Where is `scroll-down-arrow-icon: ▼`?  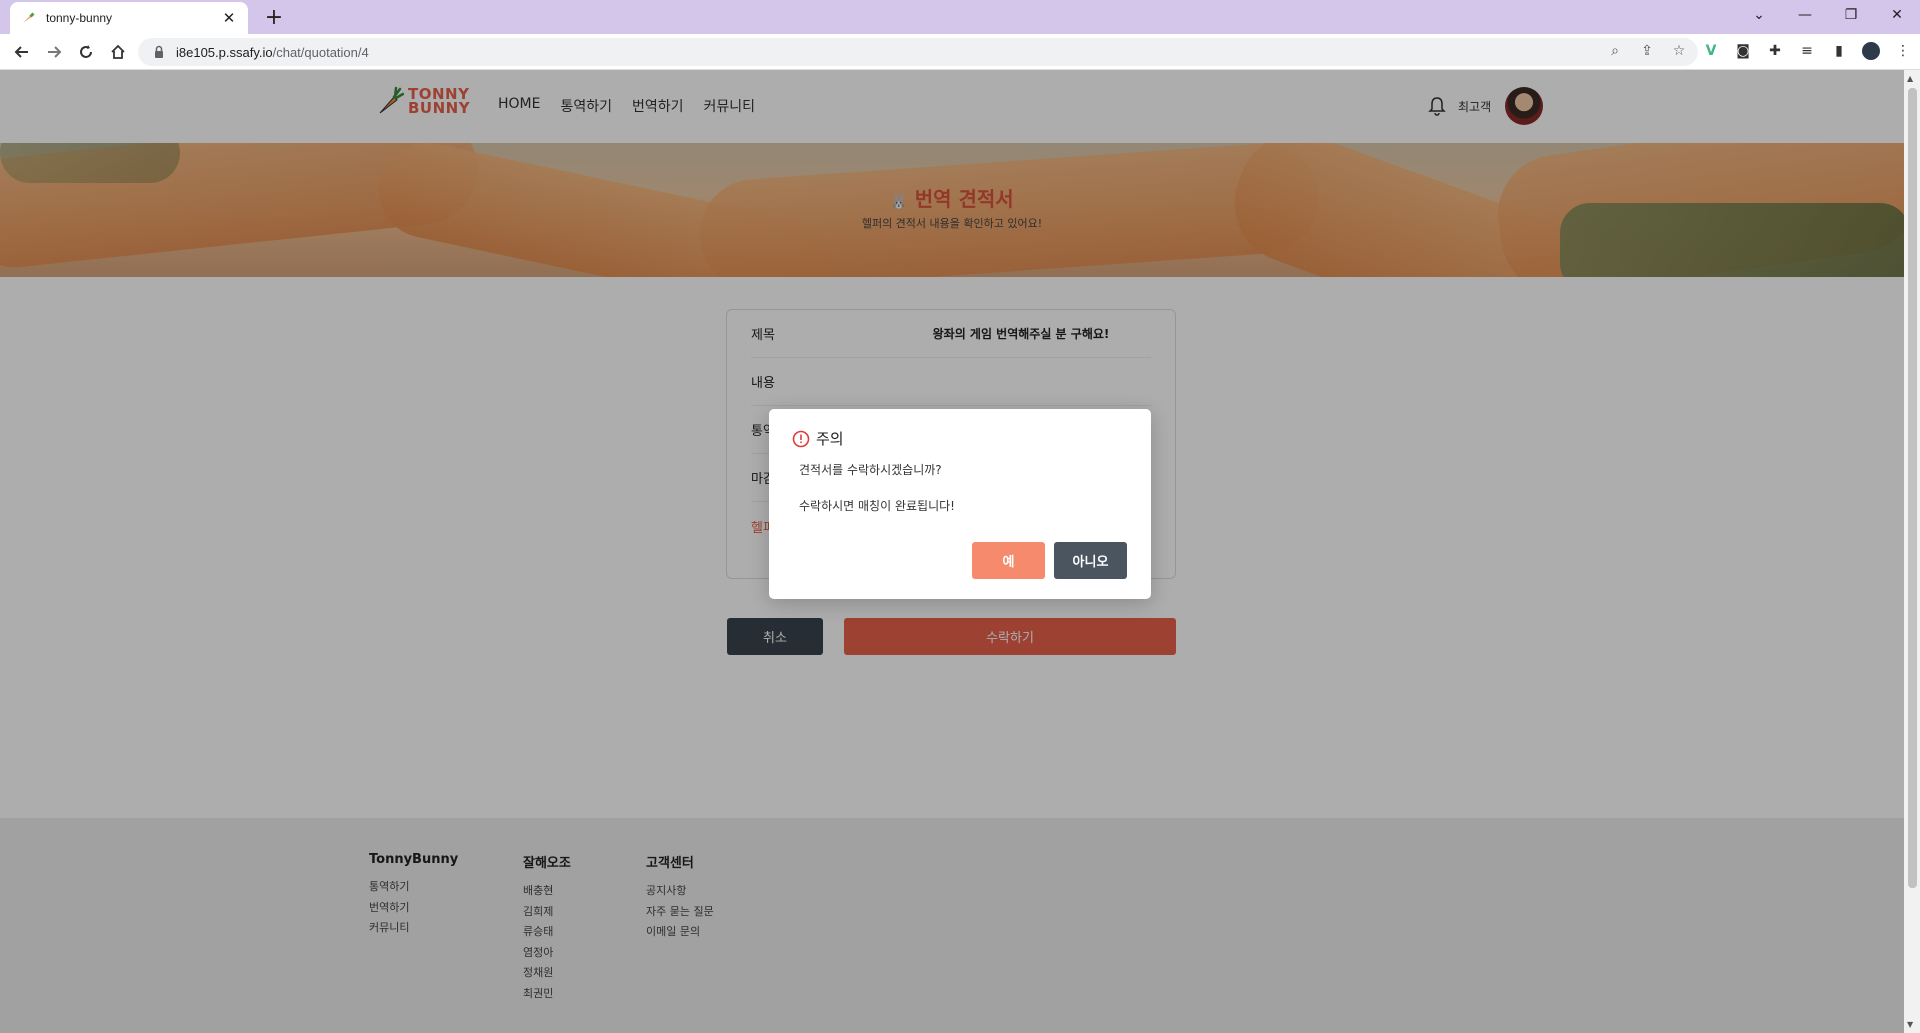 scroll-down-arrow-icon: ▼ is located at coordinates (1910, 1024).